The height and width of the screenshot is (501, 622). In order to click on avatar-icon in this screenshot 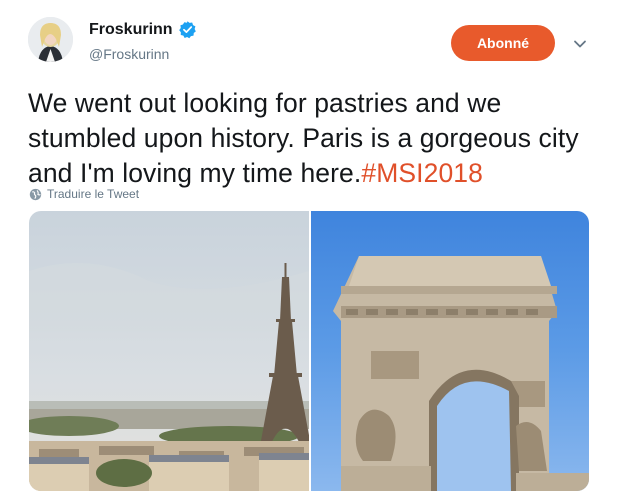, I will do `click(50, 39)`.